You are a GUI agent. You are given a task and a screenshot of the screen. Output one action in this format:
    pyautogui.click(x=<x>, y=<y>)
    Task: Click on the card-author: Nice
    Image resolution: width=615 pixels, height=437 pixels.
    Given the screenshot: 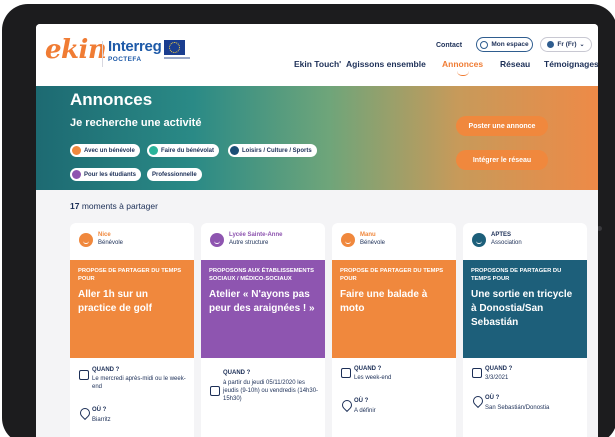 What is the action you would take?
    pyautogui.click(x=104, y=235)
    